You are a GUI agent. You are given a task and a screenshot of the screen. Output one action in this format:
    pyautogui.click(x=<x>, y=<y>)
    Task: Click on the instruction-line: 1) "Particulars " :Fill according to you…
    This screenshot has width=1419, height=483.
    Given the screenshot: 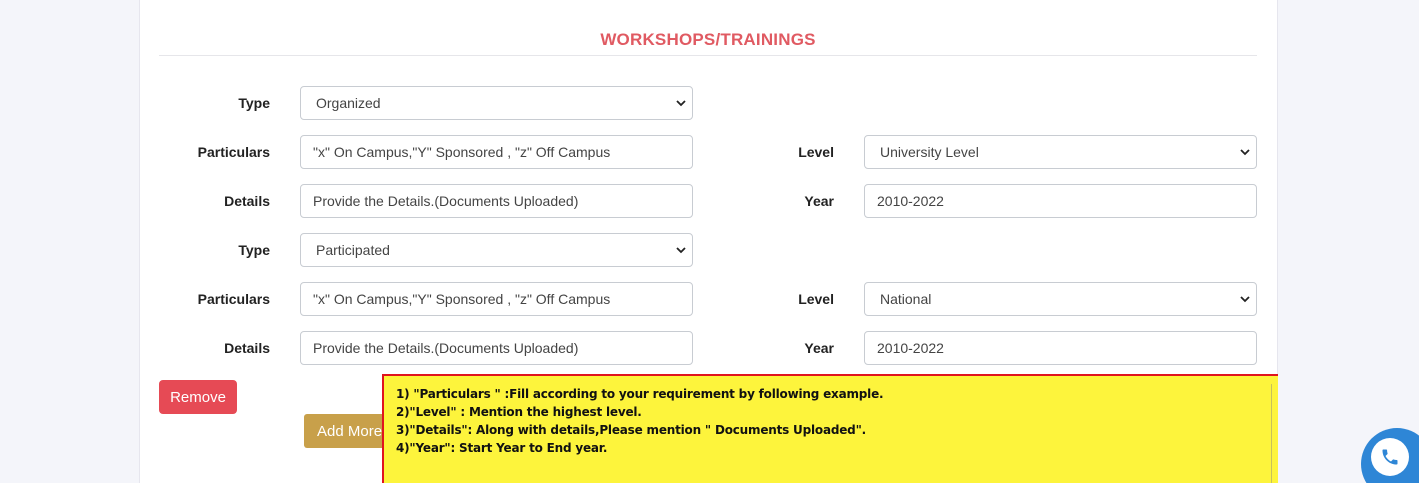 What is the action you would take?
    pyautogui.click(x=640, y=394)
    